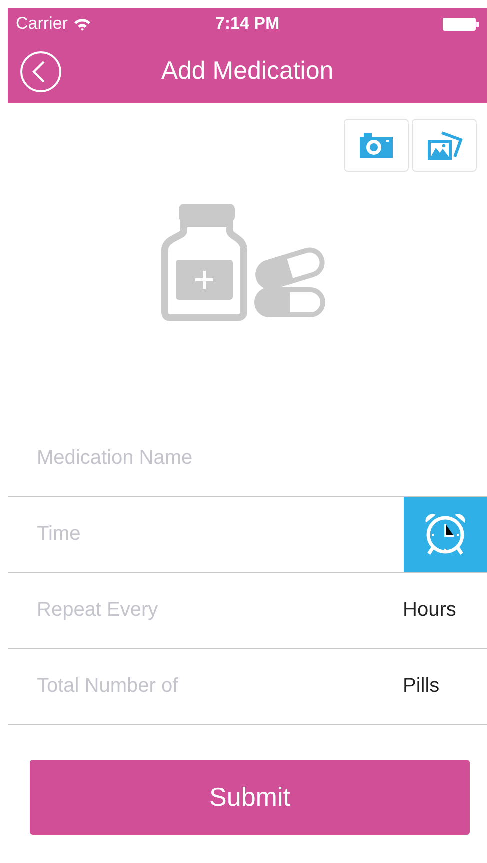  I want to click on text-field: Medication Name, so click(247, 458).